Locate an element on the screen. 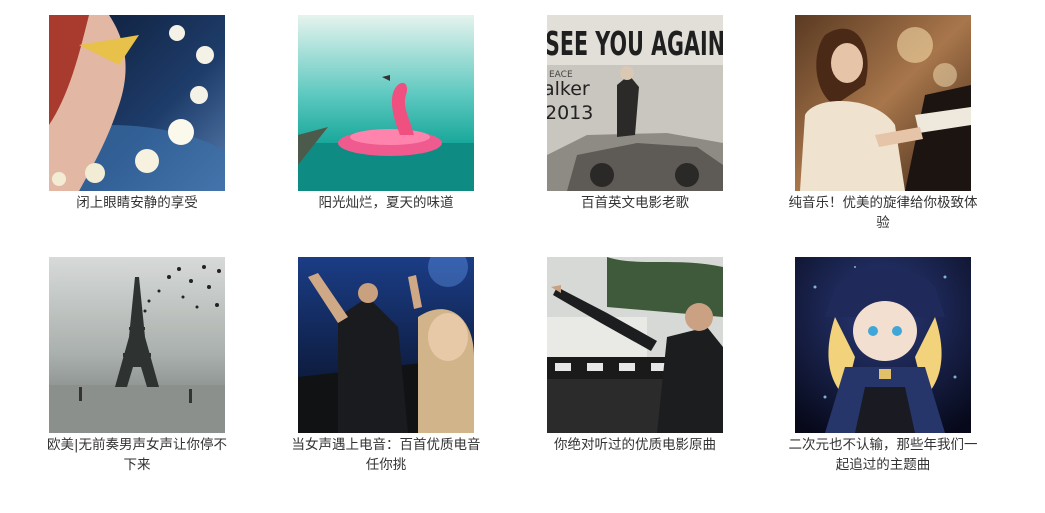  playlist-card: 当女声遇上电音：百首优质电音任你挑 is located at coordinates (386, 366).